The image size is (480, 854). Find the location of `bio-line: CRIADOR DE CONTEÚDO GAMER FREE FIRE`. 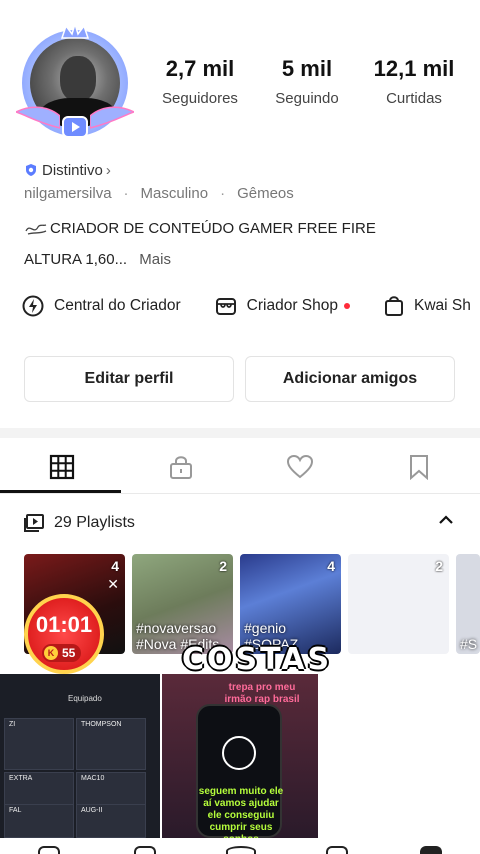

bio-line: CRIADOR DE CONTEÚDO GAMER FREE FIRE is located at coordinates (200, 228).